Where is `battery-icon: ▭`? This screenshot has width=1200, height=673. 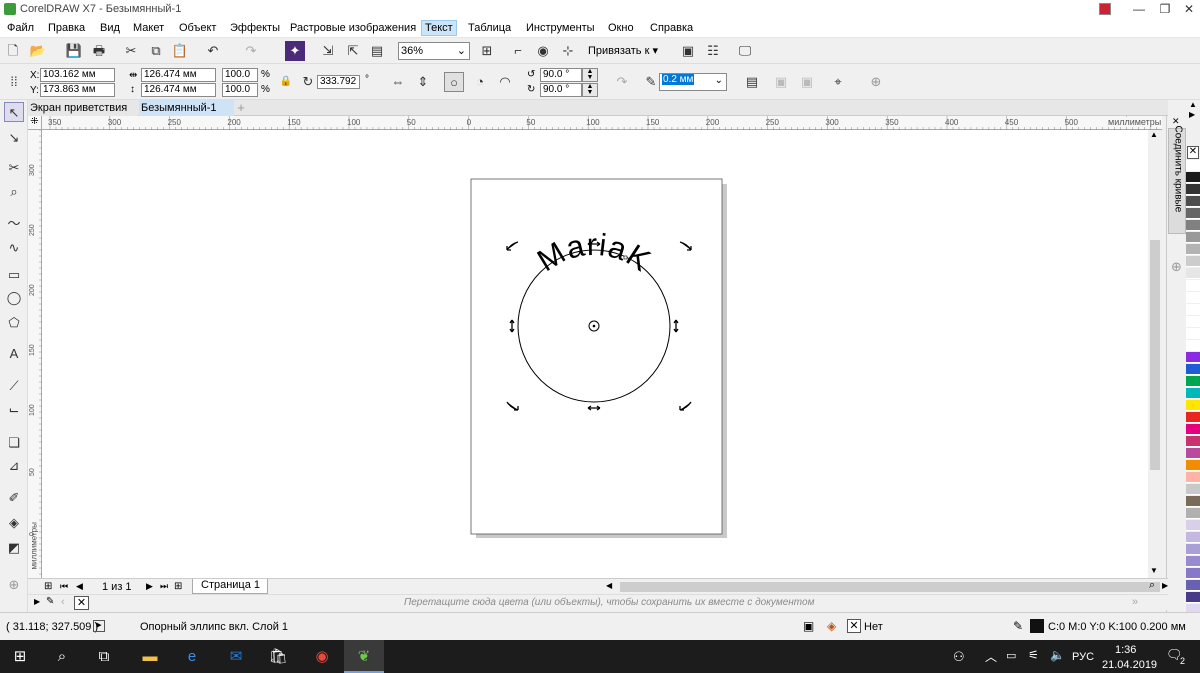 battery-icon: ▭ is located at coordinates (1011, 655).